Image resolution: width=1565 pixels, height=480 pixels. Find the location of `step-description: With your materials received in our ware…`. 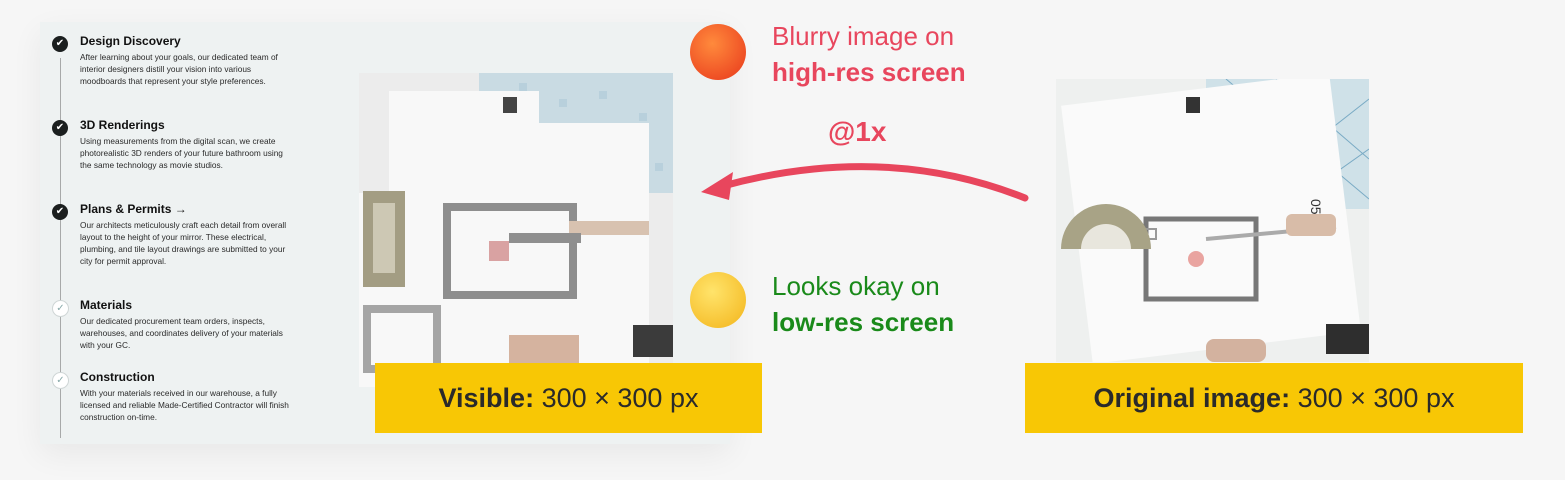

step-description: With your materials received in our ware… is located at coordinates (184, 405).